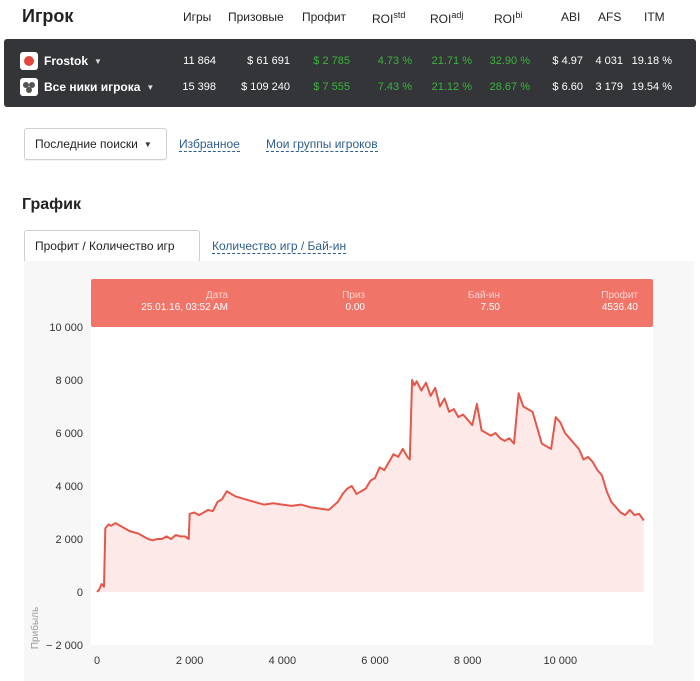 This screenshot has width=700, height=681. What do you see at coordinates (69, 540) in the screenshot?
I see `y-tick-label: 2 000` at bounding box center [69, 540].